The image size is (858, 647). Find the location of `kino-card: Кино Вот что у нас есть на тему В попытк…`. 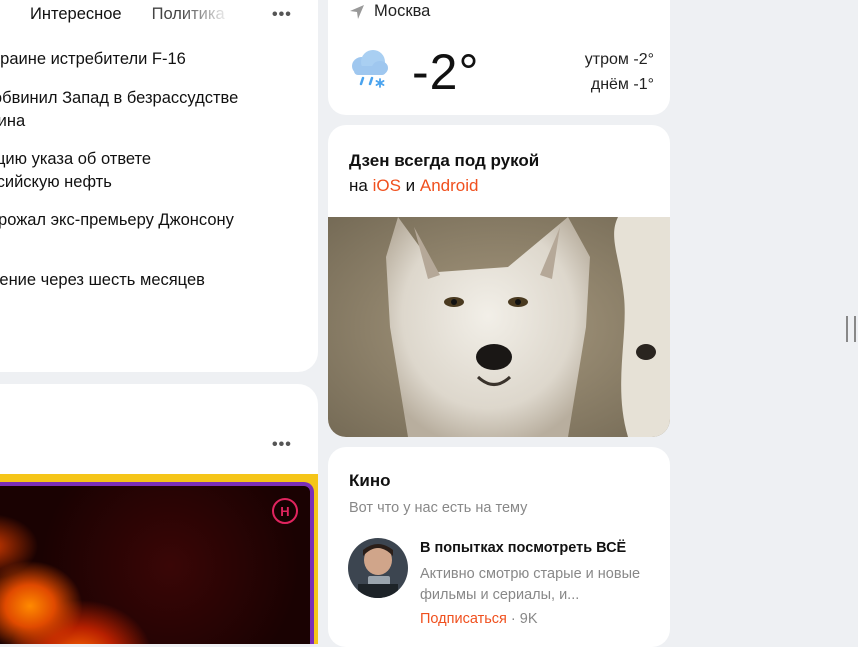

kino-card: Кино Вот что у нас есть на тему В попытк… is located at coordinates (499, 547).